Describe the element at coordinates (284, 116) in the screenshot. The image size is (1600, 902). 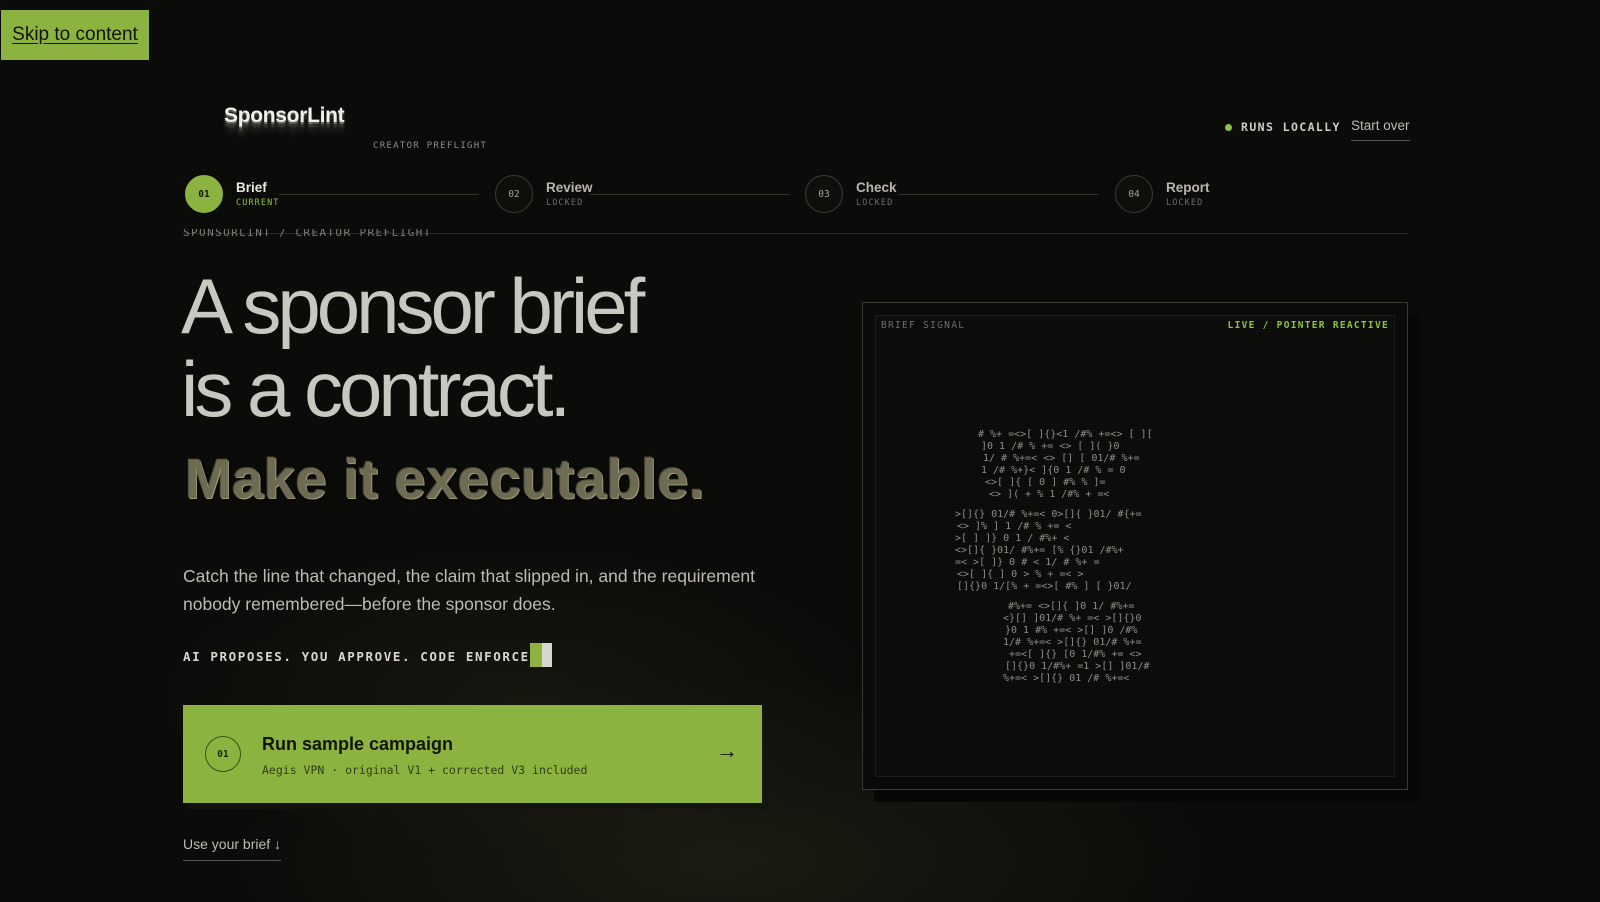
I see `brand-logo: SponsorLint` at that location.